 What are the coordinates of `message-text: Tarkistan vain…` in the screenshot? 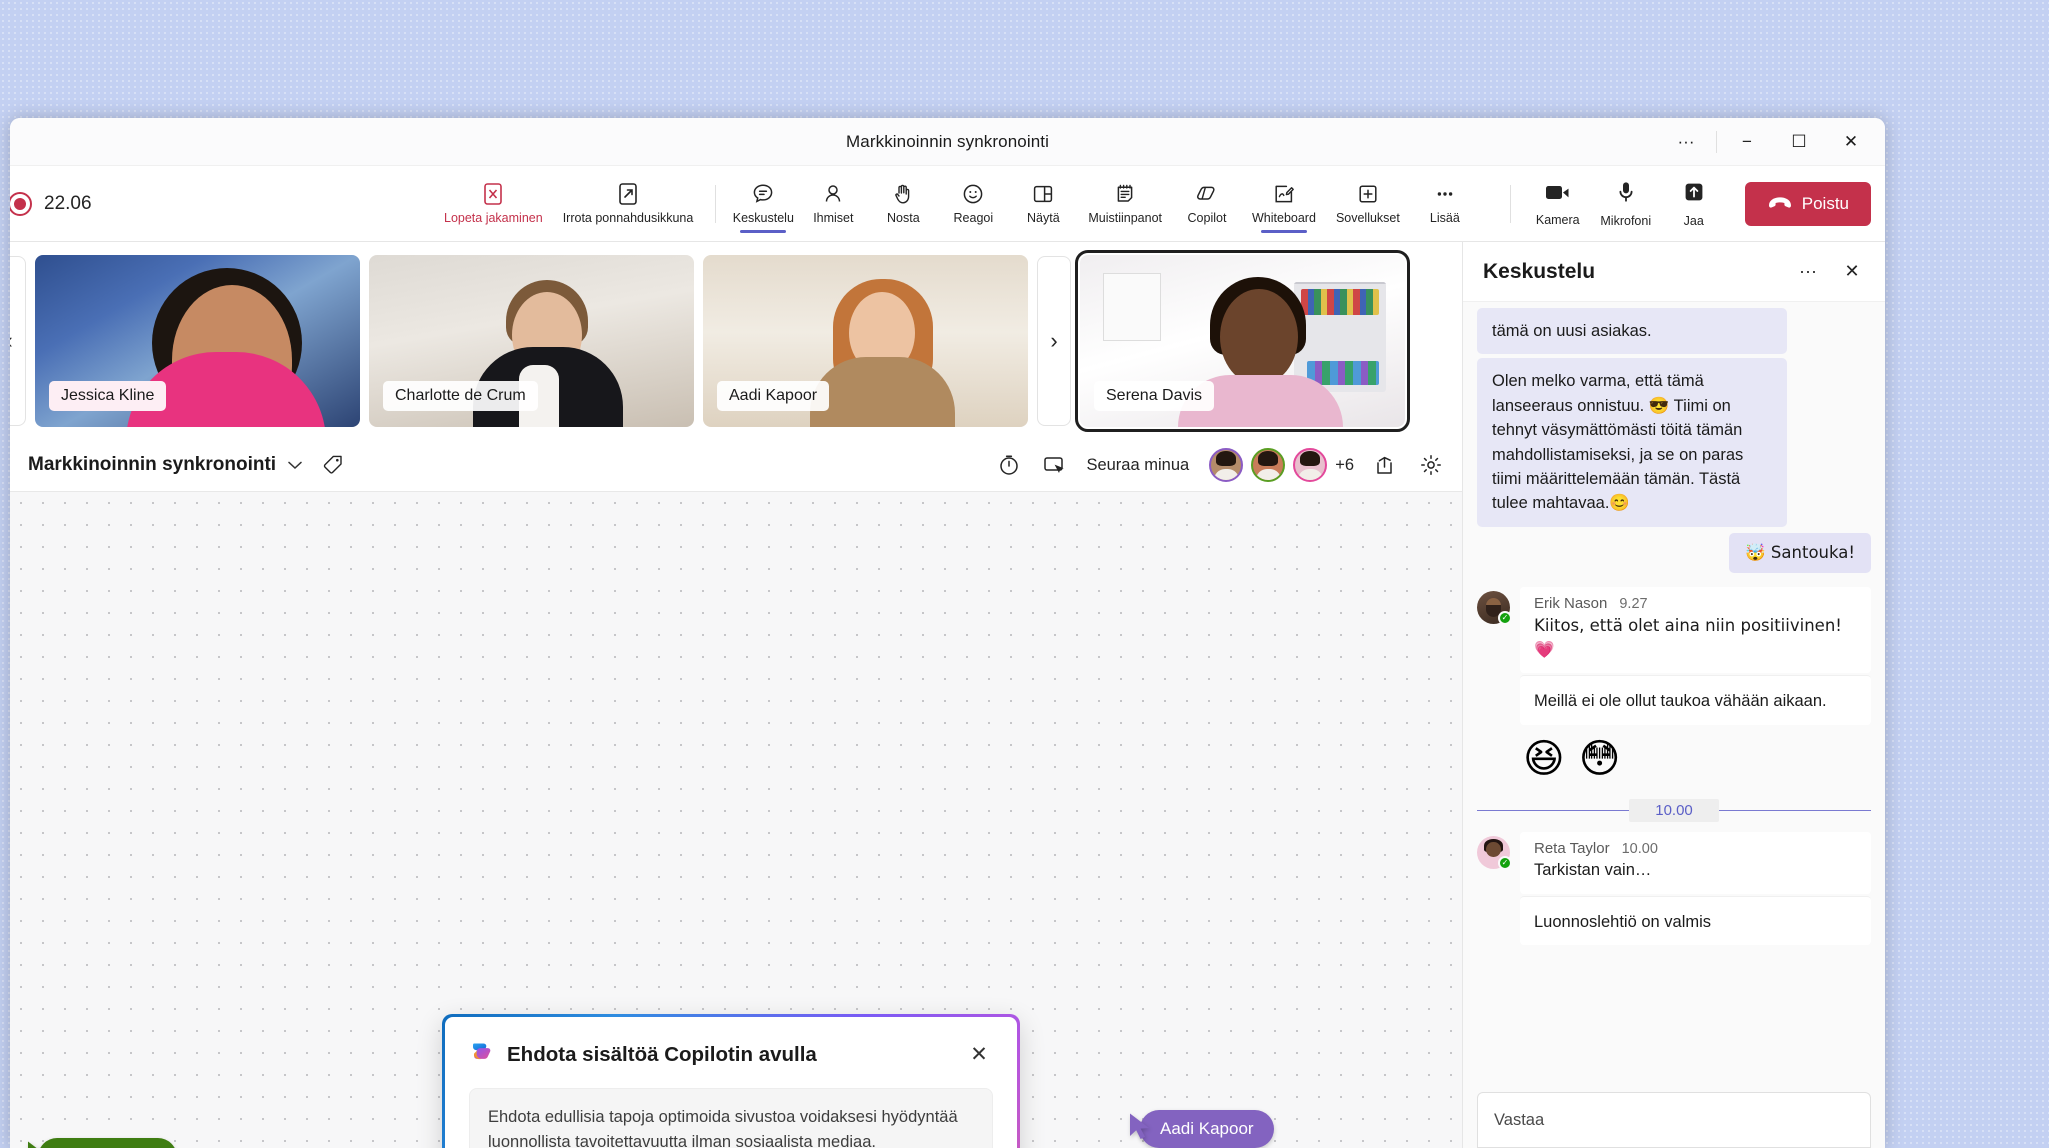 It's located at (1593, 869).